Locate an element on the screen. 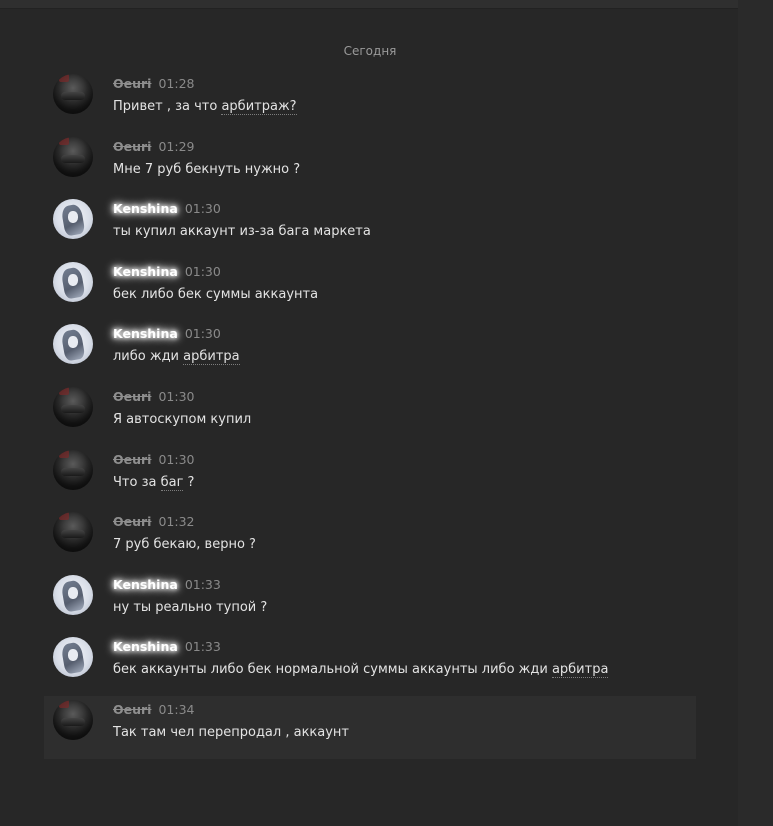 This screenshot has width=773, height=826. message-text: бек либо бек суммы аккаунта is located at coordinates (215, 295).